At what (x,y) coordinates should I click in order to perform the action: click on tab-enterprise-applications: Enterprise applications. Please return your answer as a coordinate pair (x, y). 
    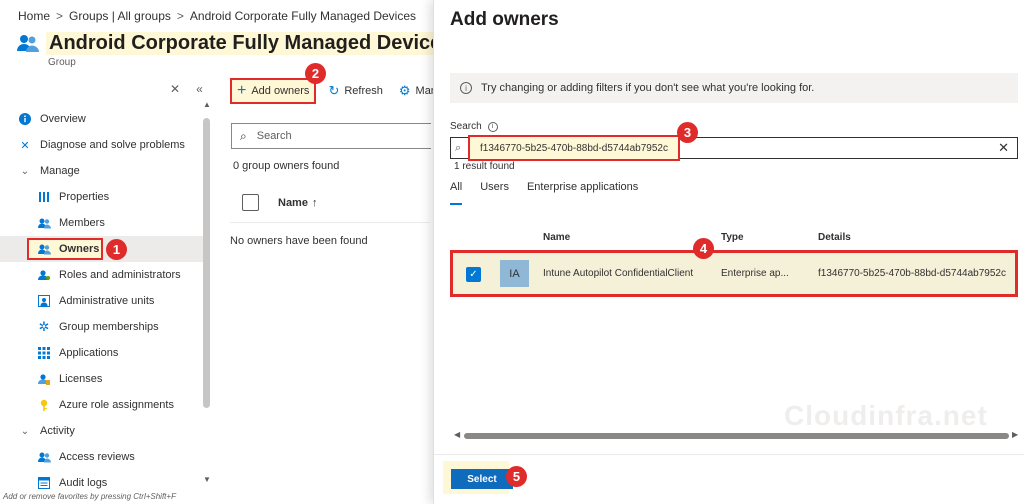
    Looking at the image, I should click on (582, 193).